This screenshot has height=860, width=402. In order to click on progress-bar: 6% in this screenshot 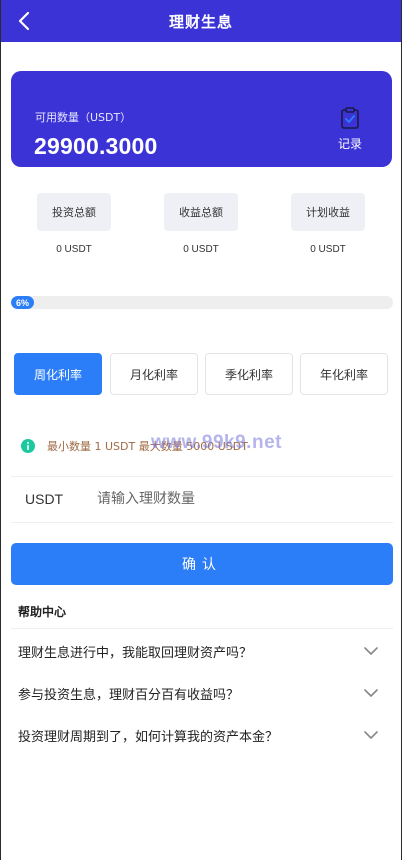, I will do `click(202, 302)`.